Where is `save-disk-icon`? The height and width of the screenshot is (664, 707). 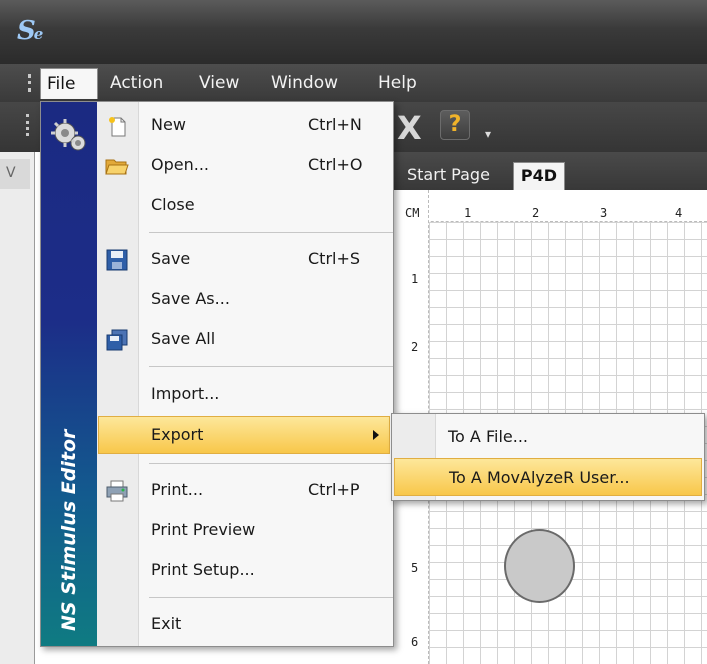
save-disk-icon is located at coordinates (117, 260).